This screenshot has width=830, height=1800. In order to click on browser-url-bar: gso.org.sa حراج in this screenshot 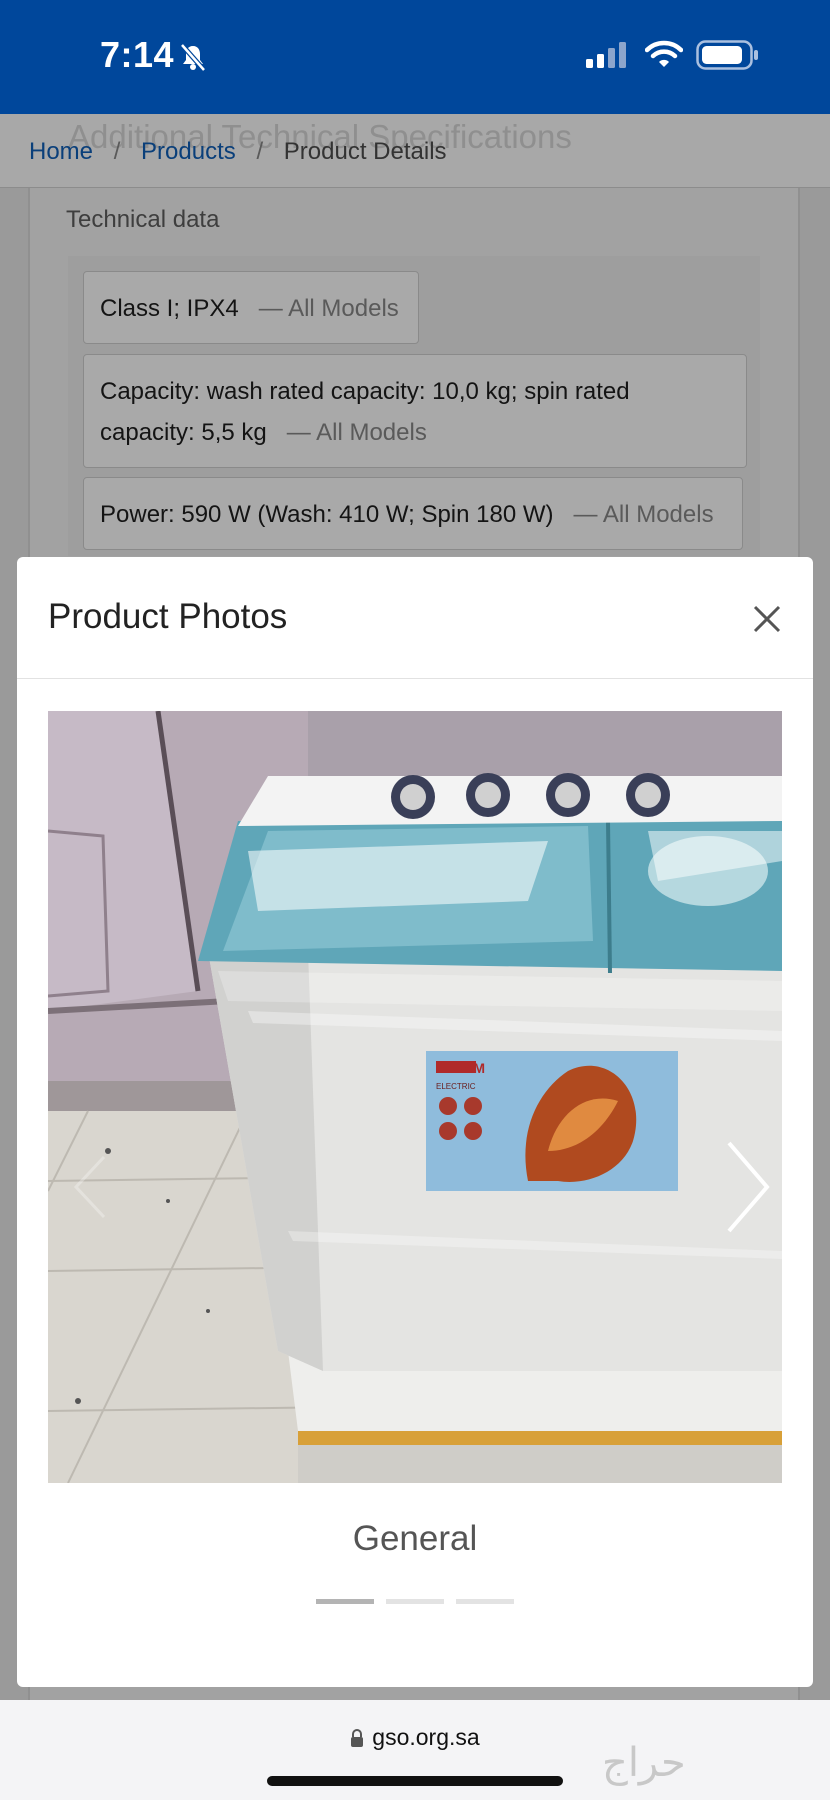, I will do `click(415, 1750)`.